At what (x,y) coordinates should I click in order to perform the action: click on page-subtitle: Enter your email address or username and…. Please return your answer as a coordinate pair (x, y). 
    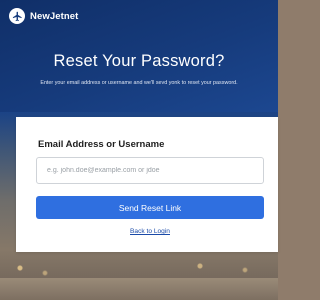
    Looking at the image, I should click on (139, 83).